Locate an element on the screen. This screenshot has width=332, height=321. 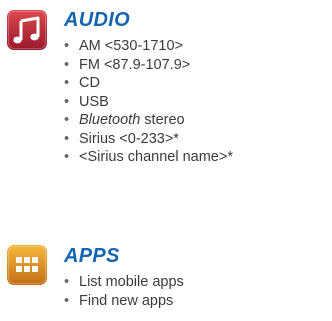
apps-list: • List mobile apps • Find new apps is located at coordinates (124, 291).